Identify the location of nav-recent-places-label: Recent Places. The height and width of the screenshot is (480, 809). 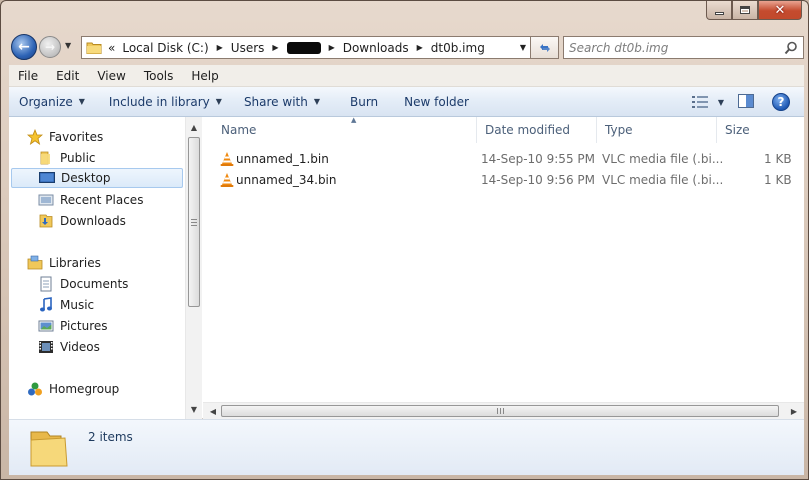
(102, 200).